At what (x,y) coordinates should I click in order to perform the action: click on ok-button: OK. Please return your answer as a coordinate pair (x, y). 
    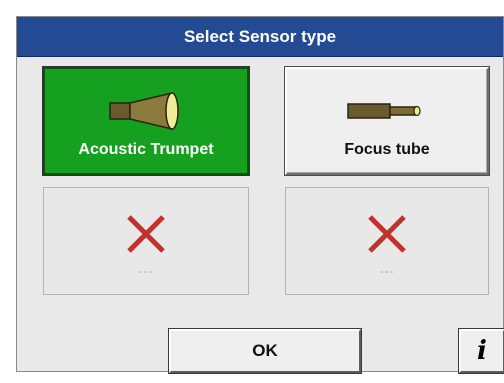
    Looking at the image, I should click on (265, 351).